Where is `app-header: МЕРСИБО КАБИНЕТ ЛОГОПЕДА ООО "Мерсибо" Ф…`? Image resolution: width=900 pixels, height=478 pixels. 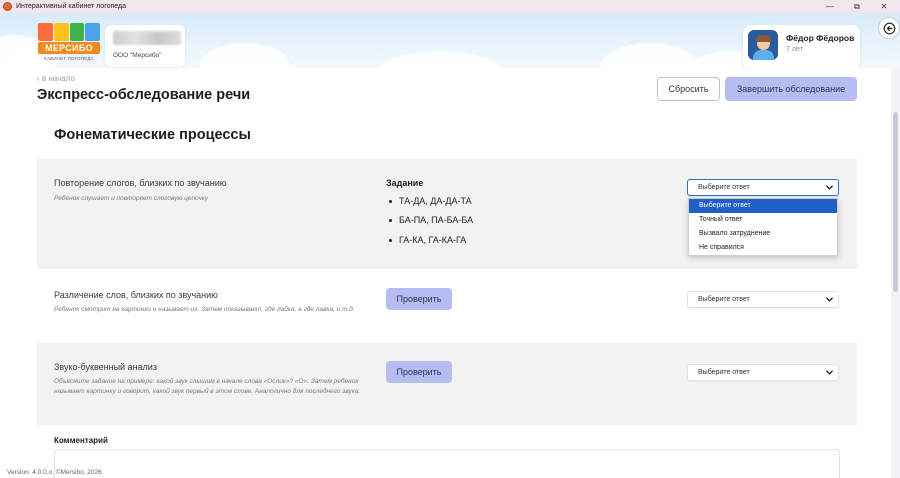
app-header: МЕРСИБО КАБИНЕТ ЛОГОПЕДА ООО "Мерсибо" Ф… is located at coordinates (450, 40).